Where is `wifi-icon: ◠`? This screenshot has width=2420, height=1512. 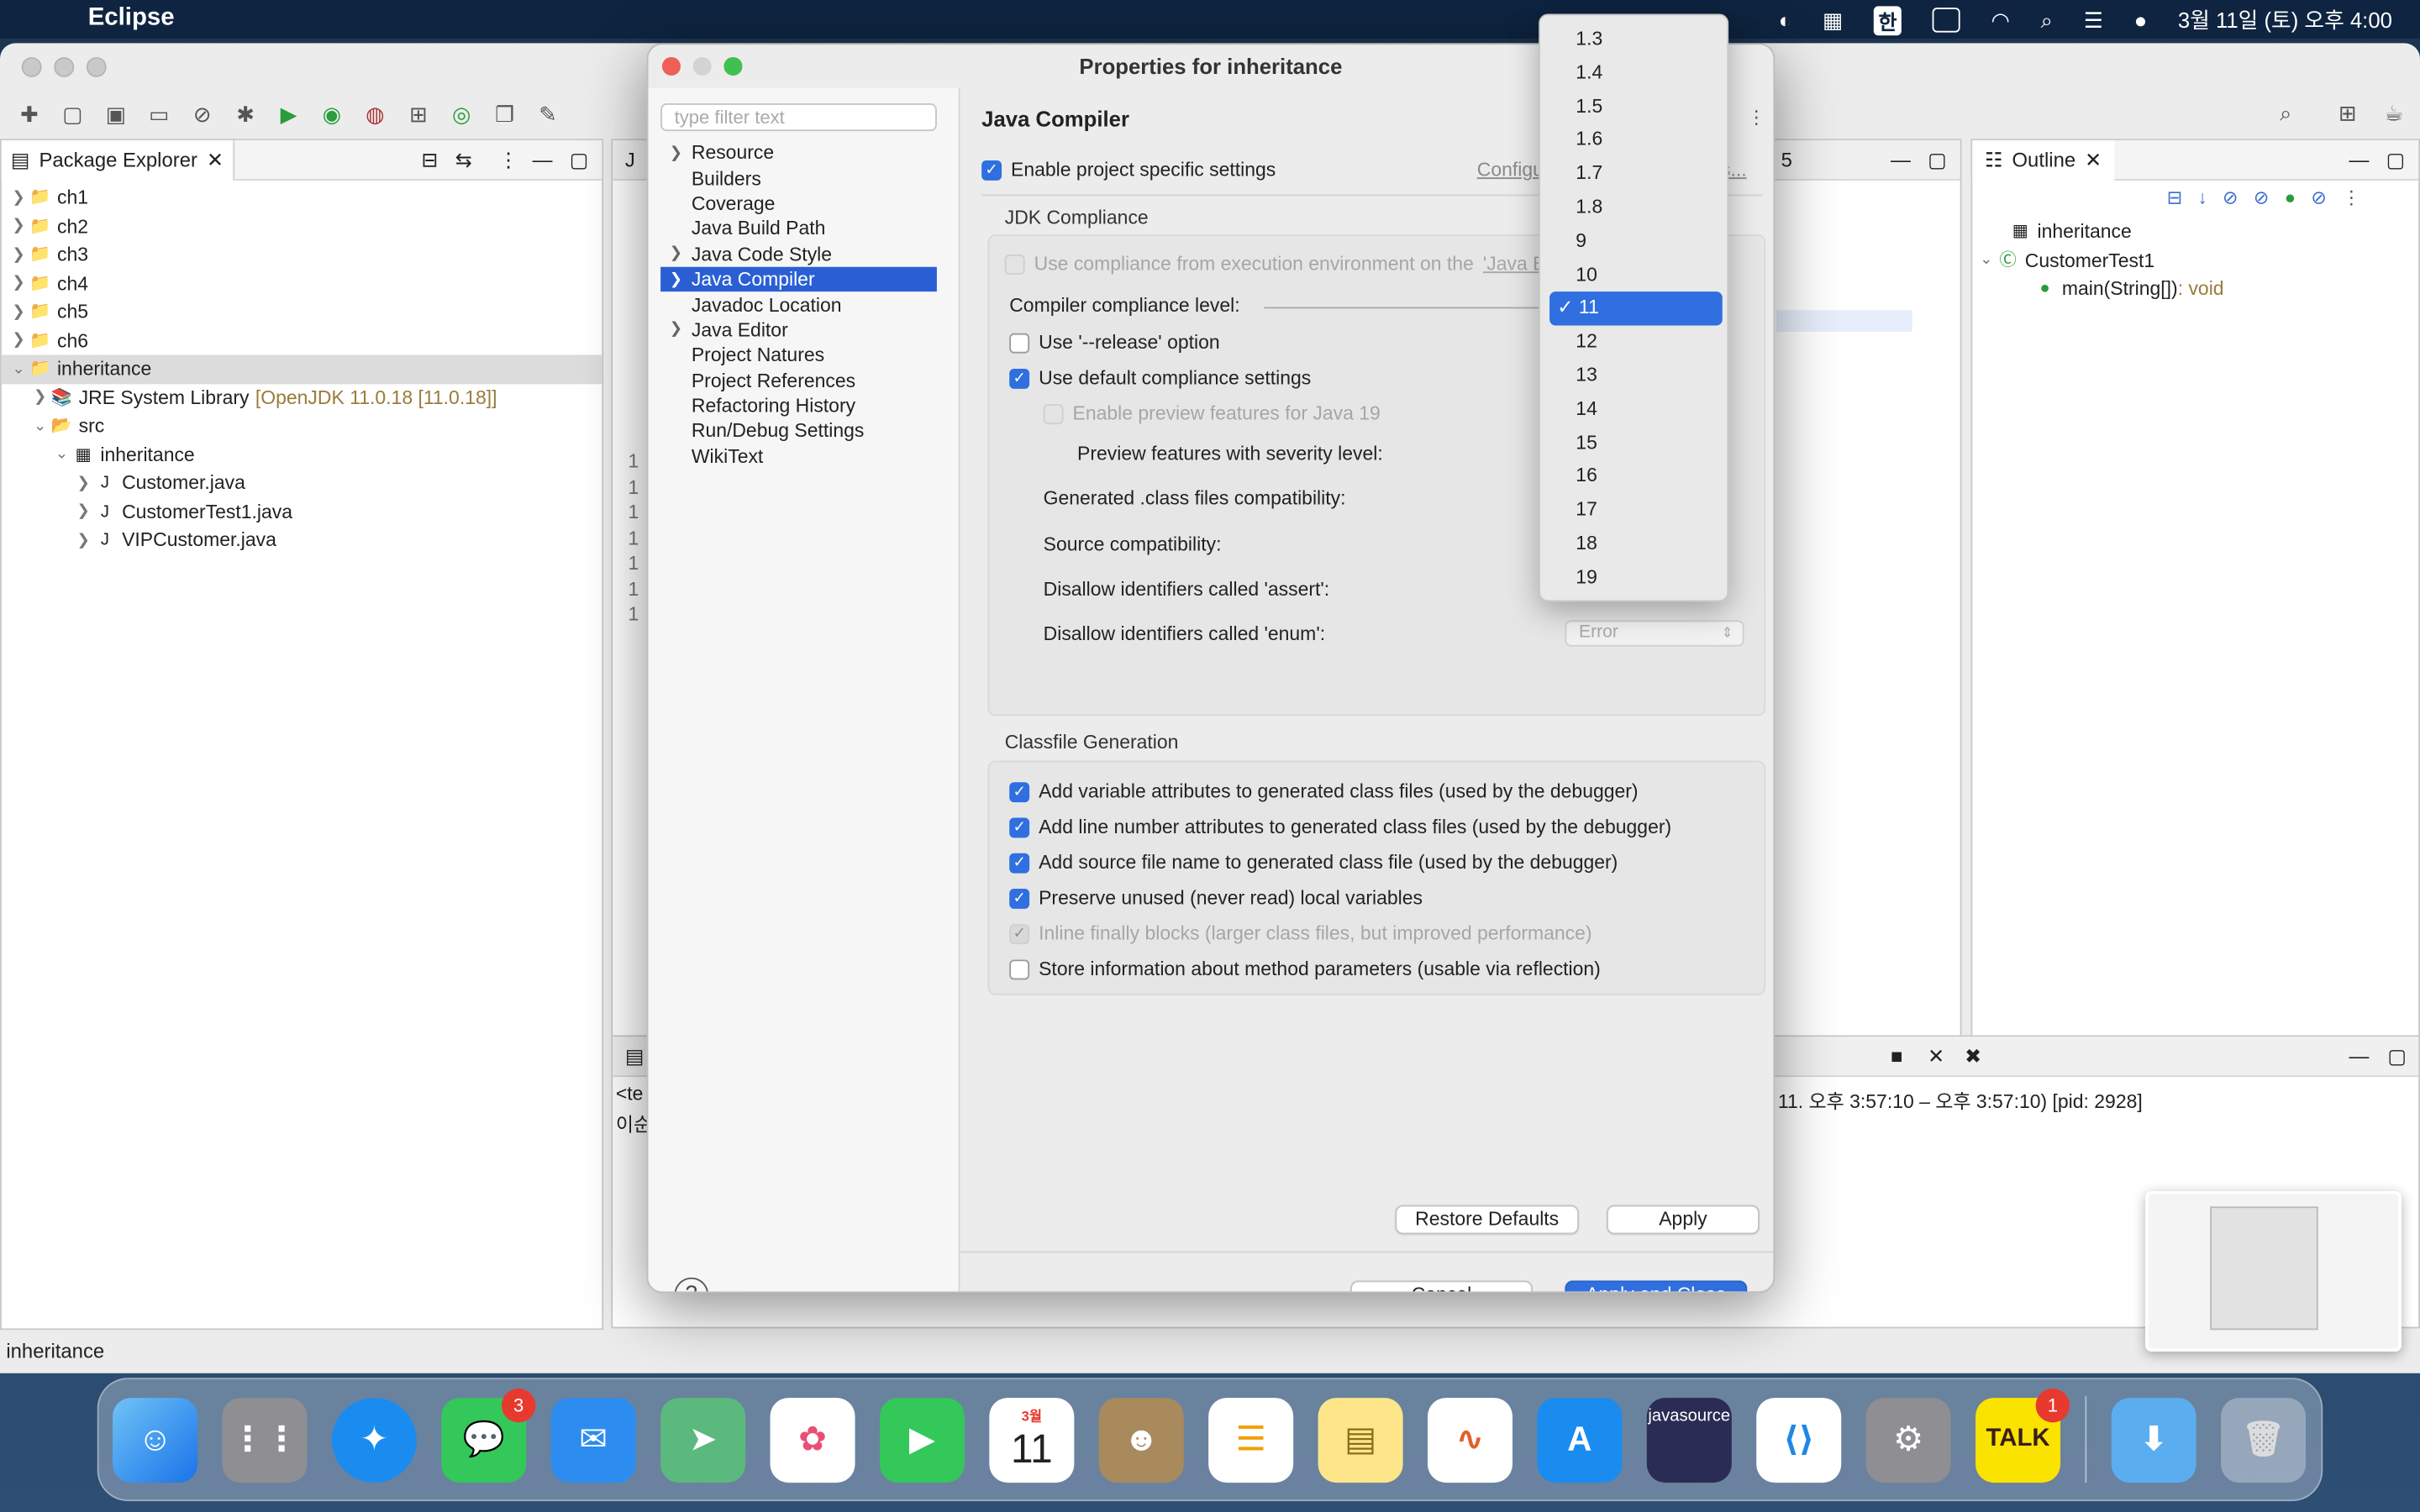 wifi-icon: ◠ is located at coordinates (2000, 20).